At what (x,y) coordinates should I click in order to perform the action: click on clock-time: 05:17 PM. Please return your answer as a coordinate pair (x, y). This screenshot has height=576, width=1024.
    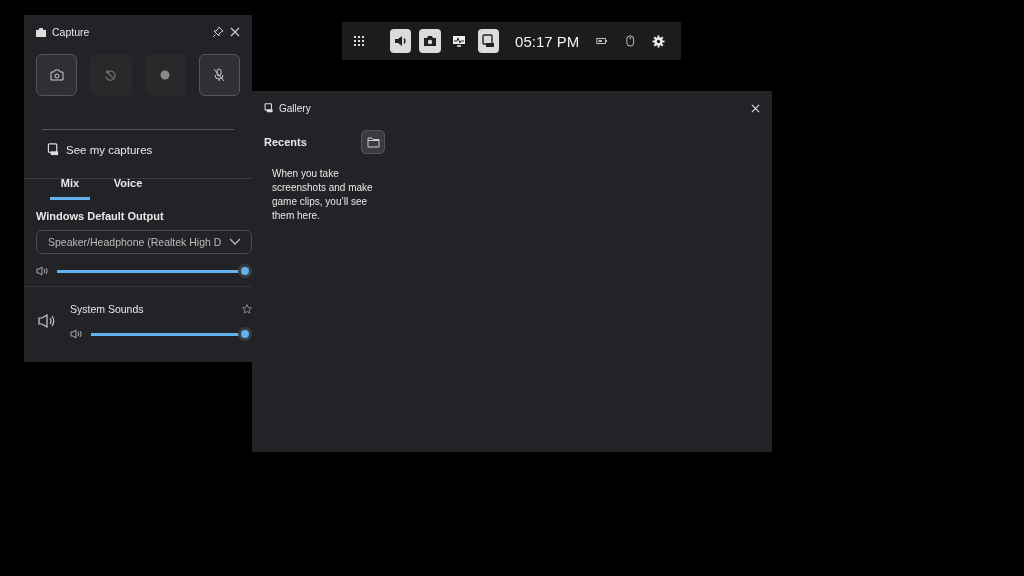
    Looking at the image, I should click on (547, 41).